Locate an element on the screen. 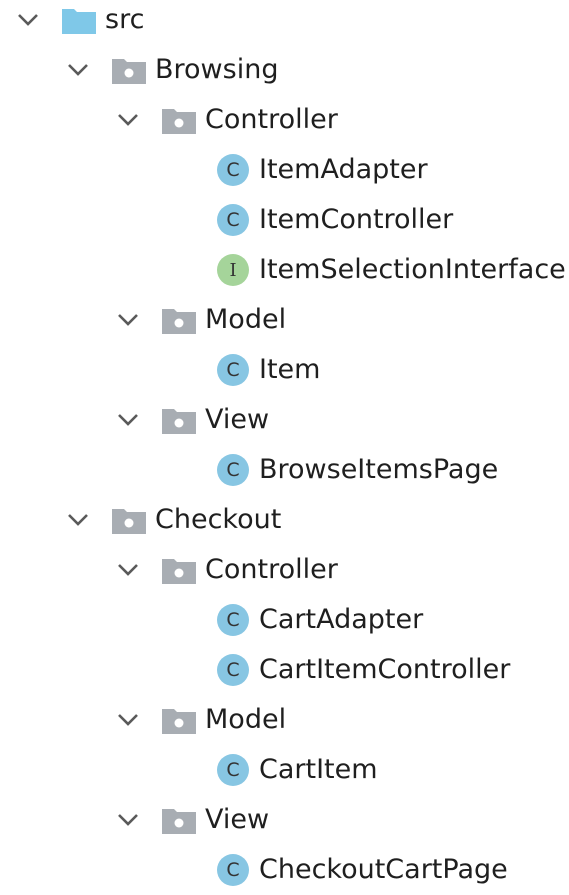 This screenshot has height=895, width=569. tree-node-class-cartadapter: C CartAdapter is located at coordinates (284, 620).